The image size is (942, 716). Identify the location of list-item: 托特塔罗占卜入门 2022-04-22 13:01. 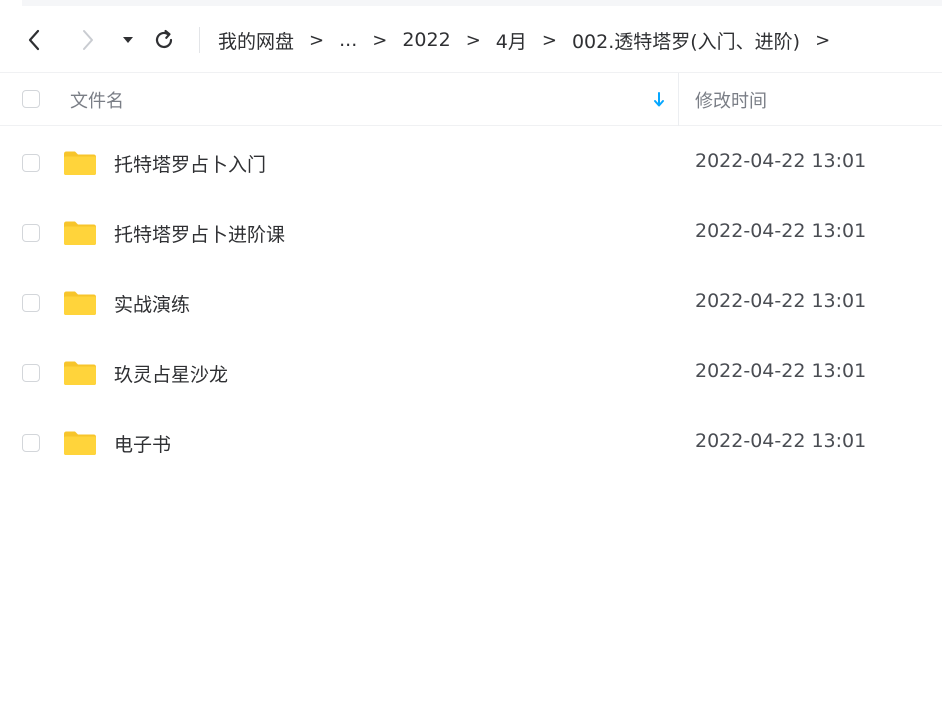
(471, 163).